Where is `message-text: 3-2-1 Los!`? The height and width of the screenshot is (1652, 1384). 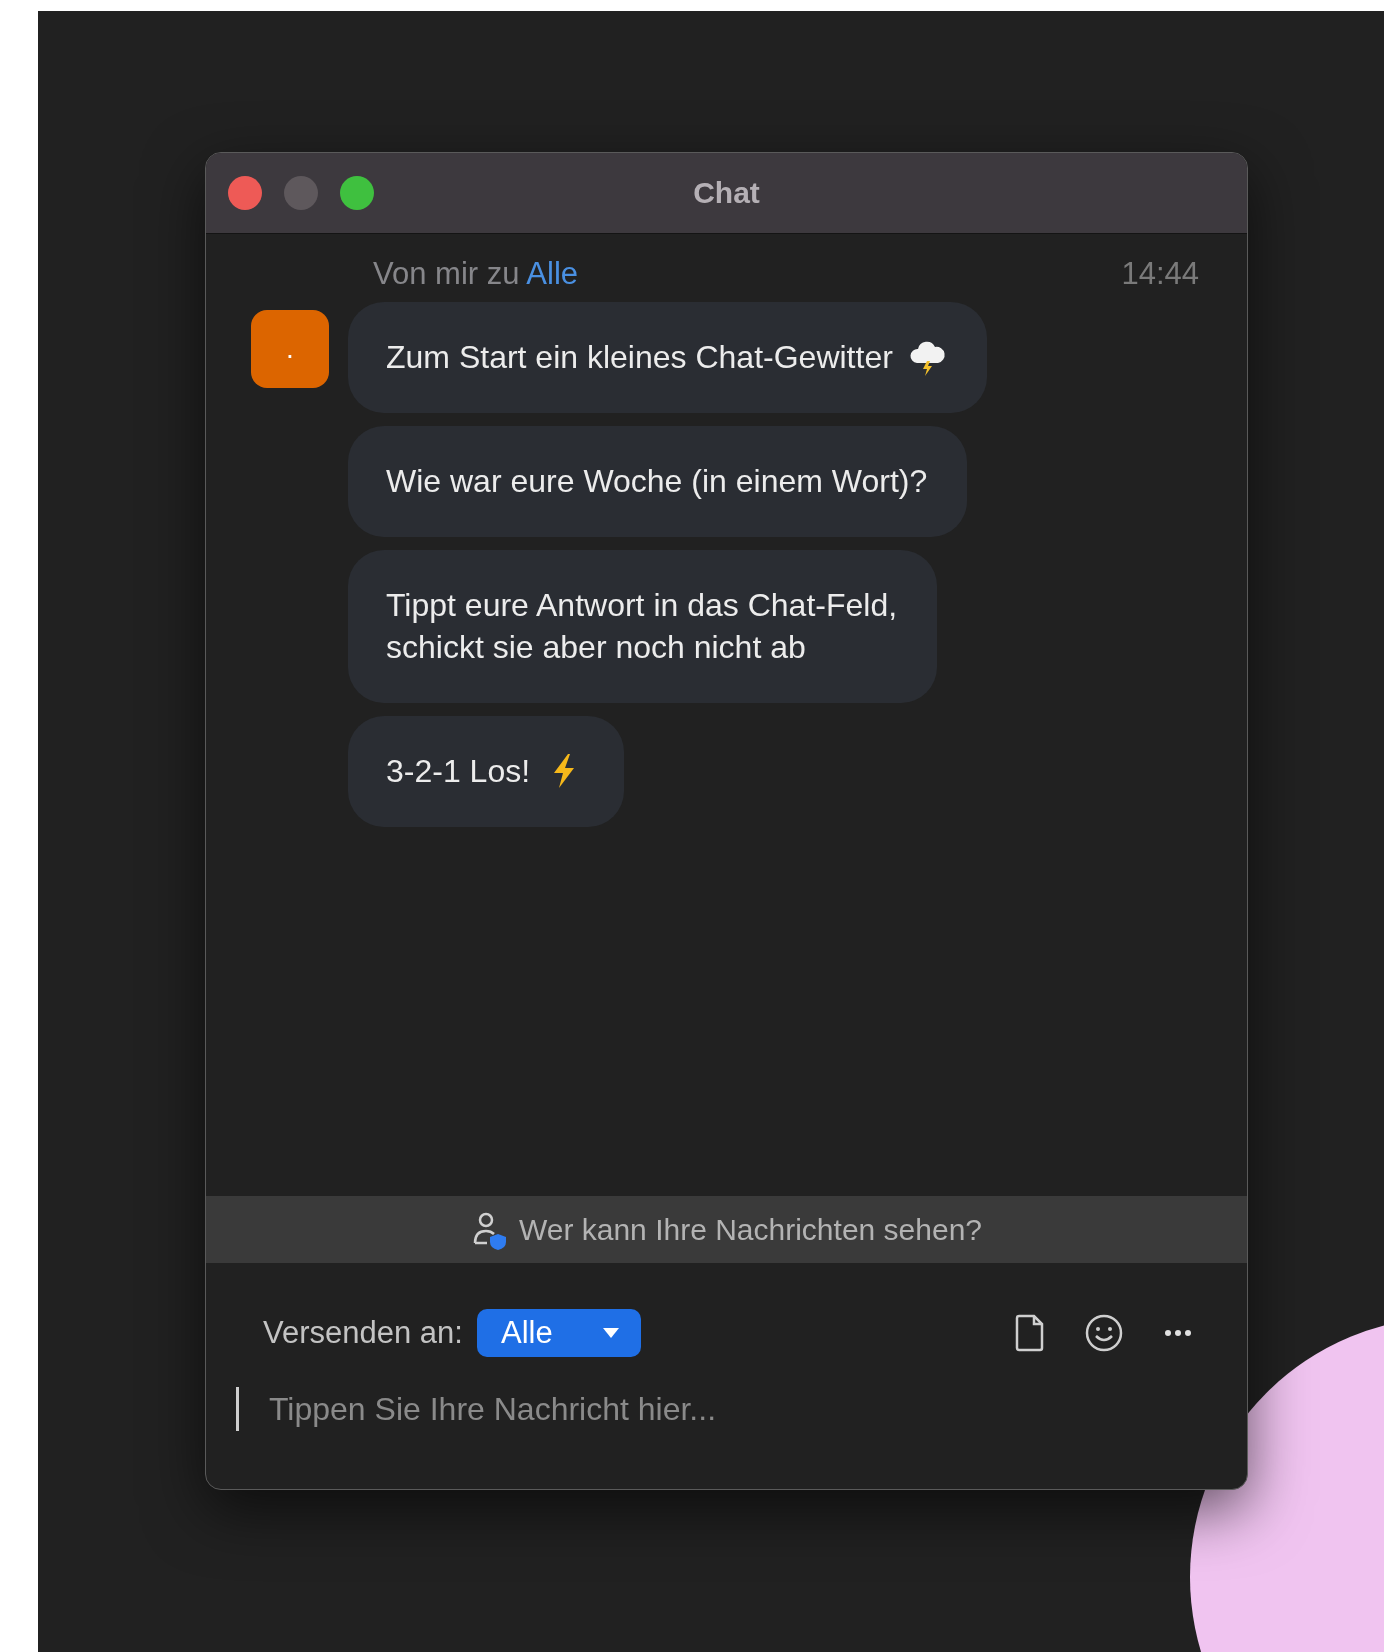
message-text: 3-2-1 Los! is located at coordinates (458, 771).